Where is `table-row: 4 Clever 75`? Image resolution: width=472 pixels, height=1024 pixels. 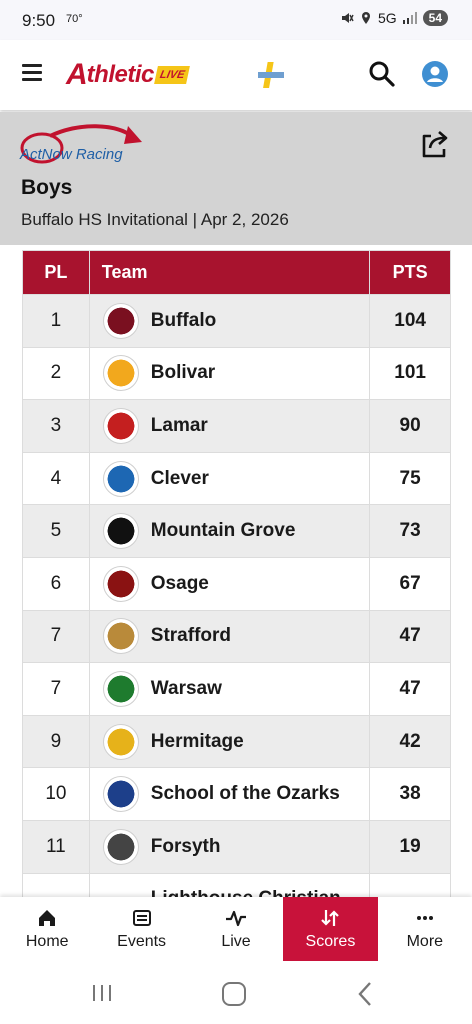
table-row: 4 Clever 75 is located at coordinates (236, 478).